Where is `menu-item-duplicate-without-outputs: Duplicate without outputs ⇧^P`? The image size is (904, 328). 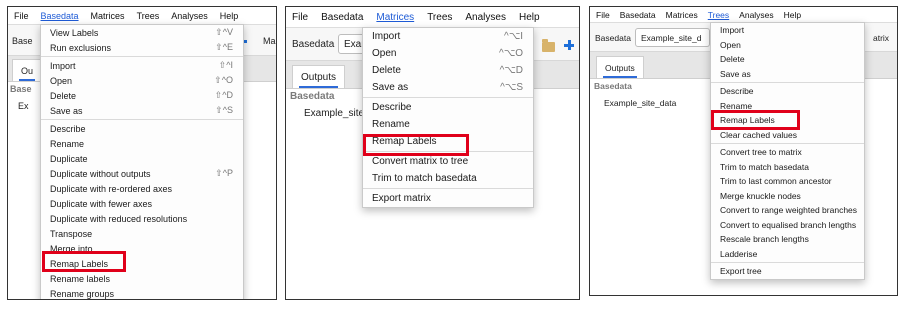
menu-item-duplicate-without-outputs: Duplicate without outputs ⇧^P is located at coordinates (142, 173).